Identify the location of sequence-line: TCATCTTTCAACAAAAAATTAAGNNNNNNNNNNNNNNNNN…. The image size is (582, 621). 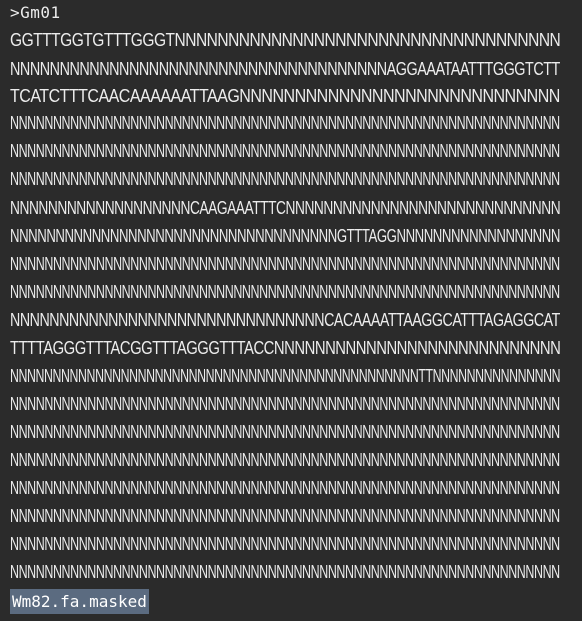
(285, 95).